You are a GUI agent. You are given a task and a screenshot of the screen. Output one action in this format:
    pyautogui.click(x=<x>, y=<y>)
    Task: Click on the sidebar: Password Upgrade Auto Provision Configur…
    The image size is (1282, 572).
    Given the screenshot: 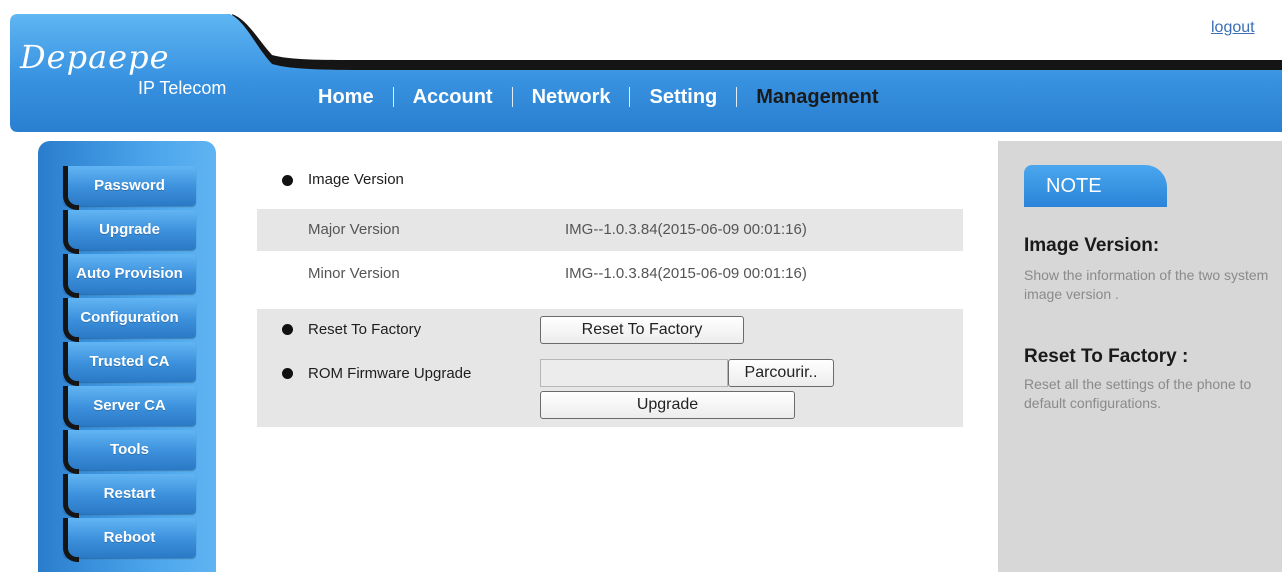 What is the action you would take?
    pyautogui.click(x=127, y=356)
    